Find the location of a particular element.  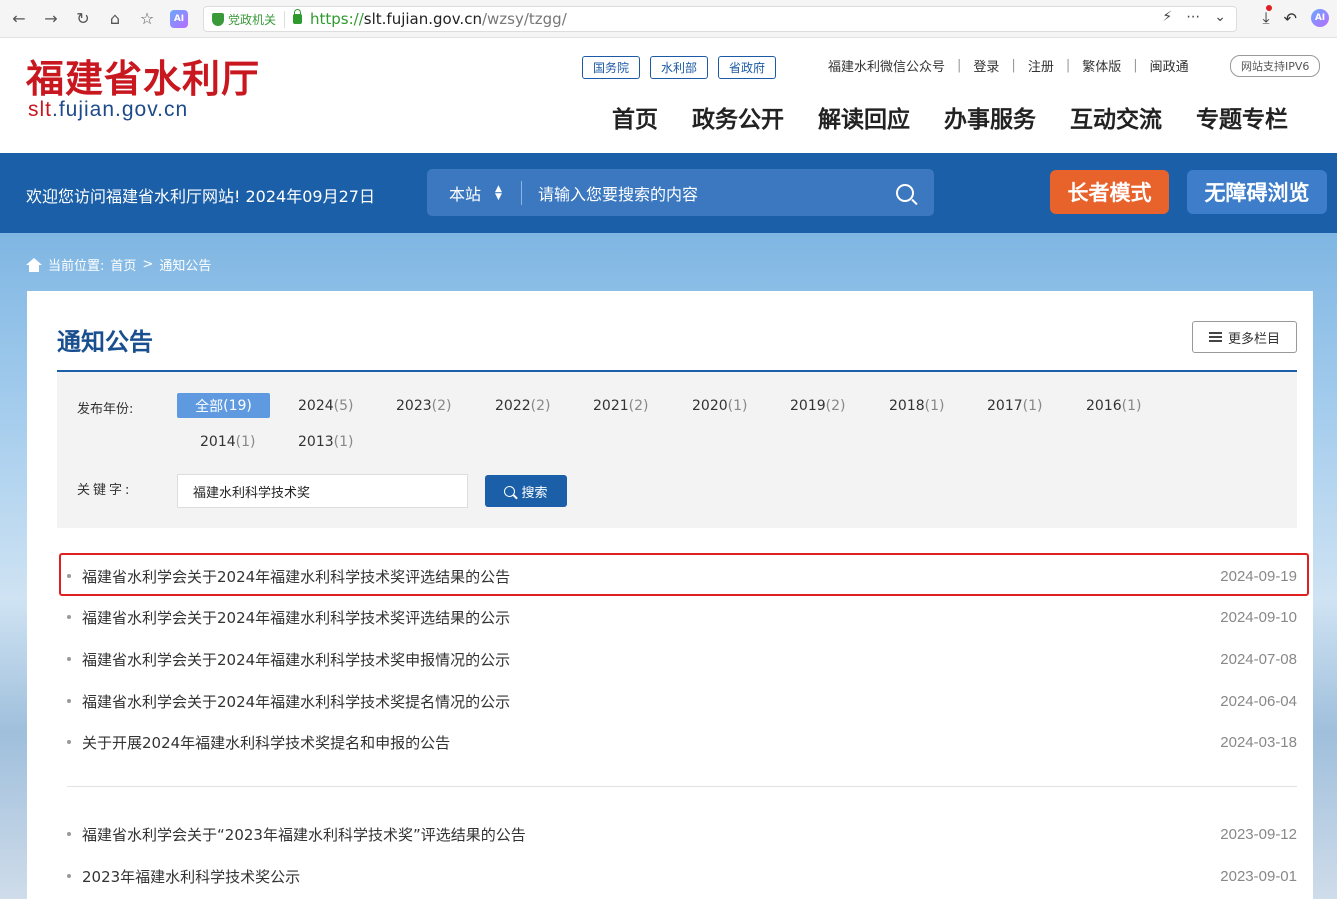

news-item: 关于开展2024年福建水利科学技术奖提名和申报的公告 2024-03-18 is located at coordinates (682, 742).